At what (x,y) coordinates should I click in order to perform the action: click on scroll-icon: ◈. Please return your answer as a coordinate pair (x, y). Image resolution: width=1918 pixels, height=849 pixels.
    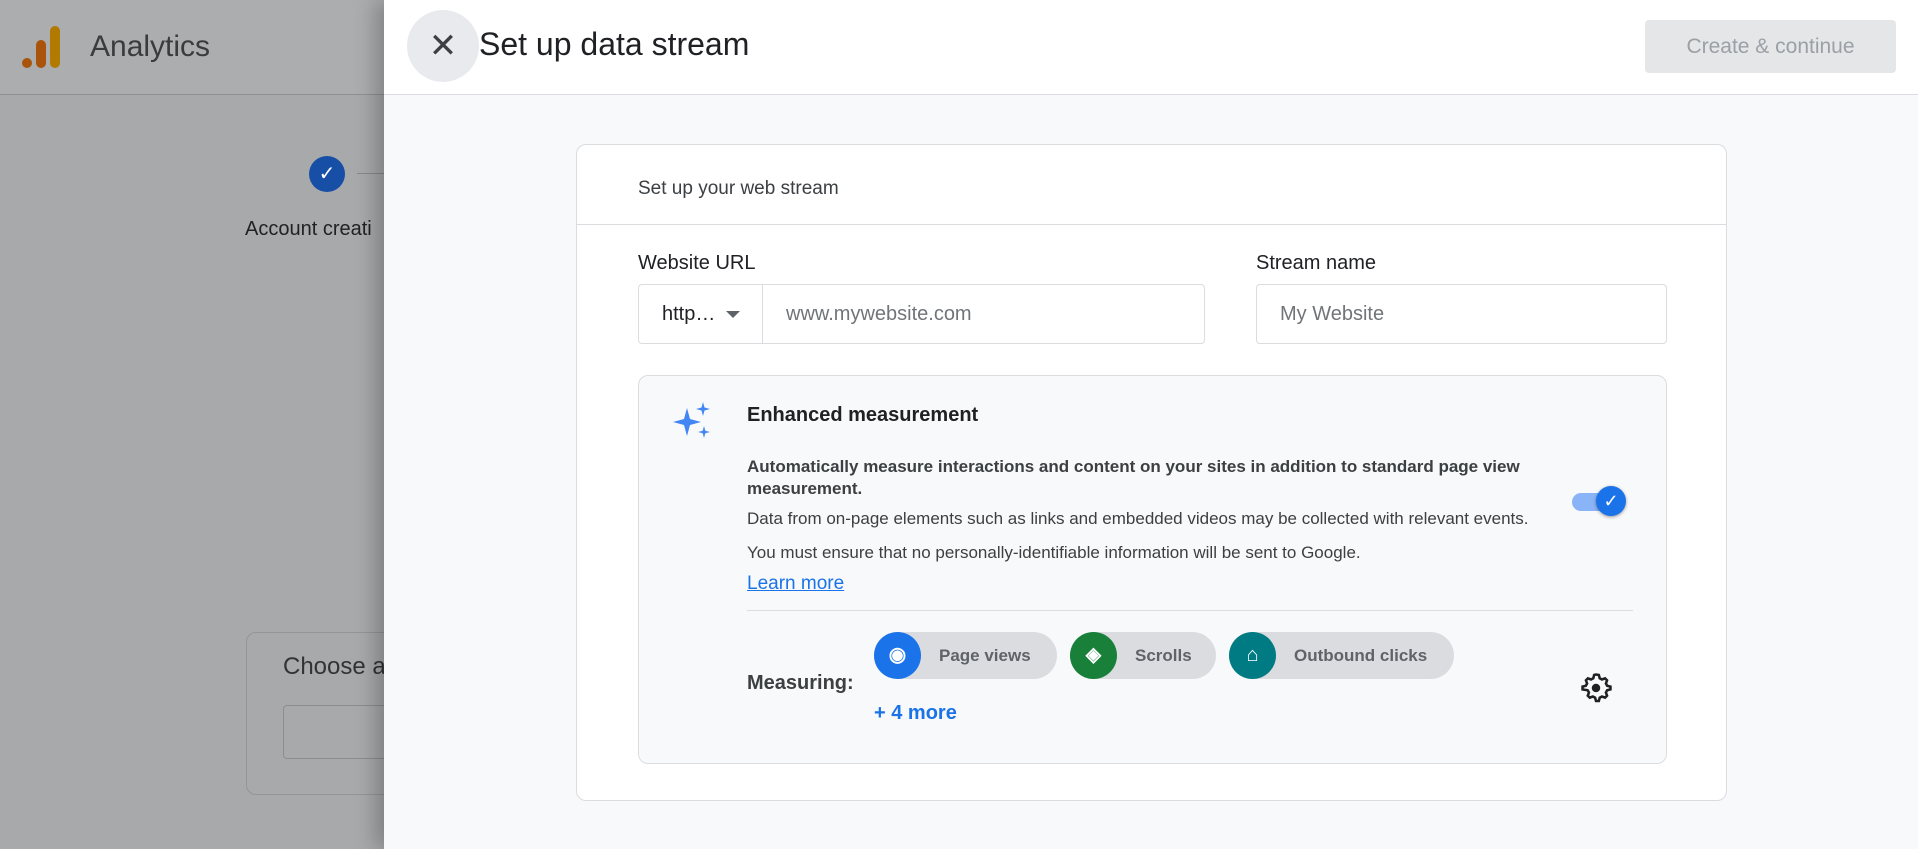
    Looking at the image, I should click on (1093, 655).